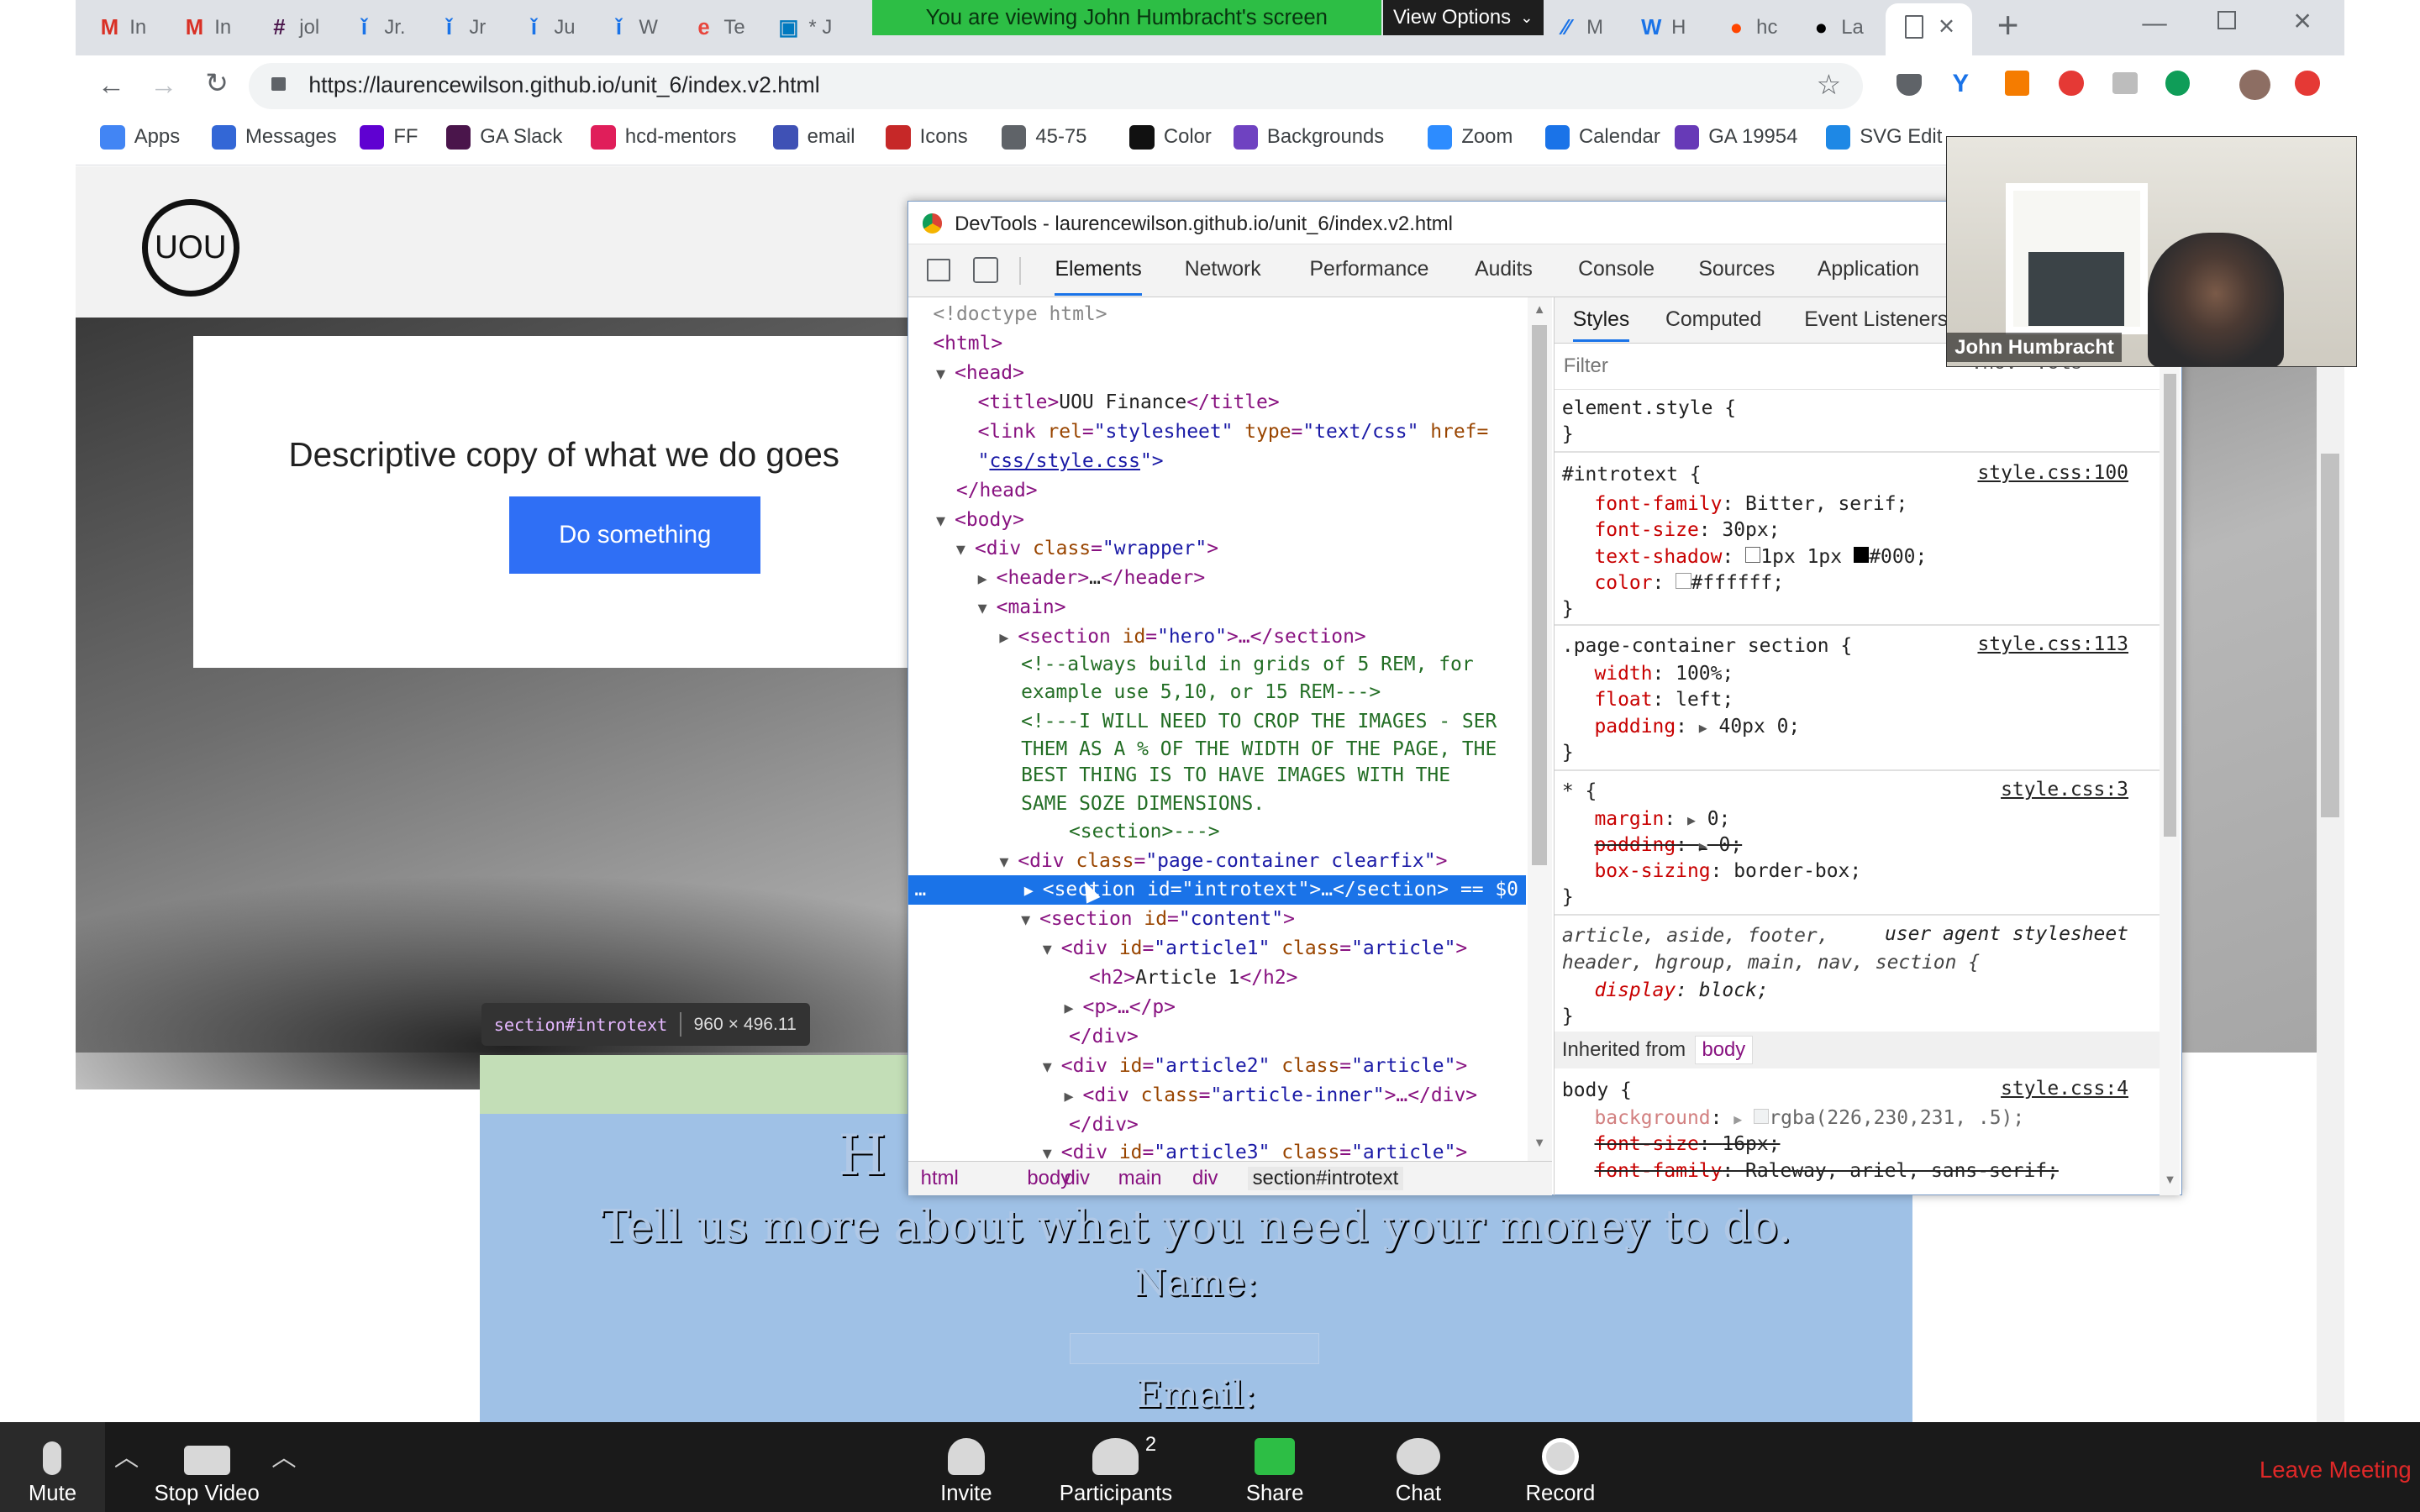 The width and height of the screenshot is (2420, 1512). Describe the element at coordinates (274, 137) in the screenshot. I see `bookmark-item: Messages` at that location.